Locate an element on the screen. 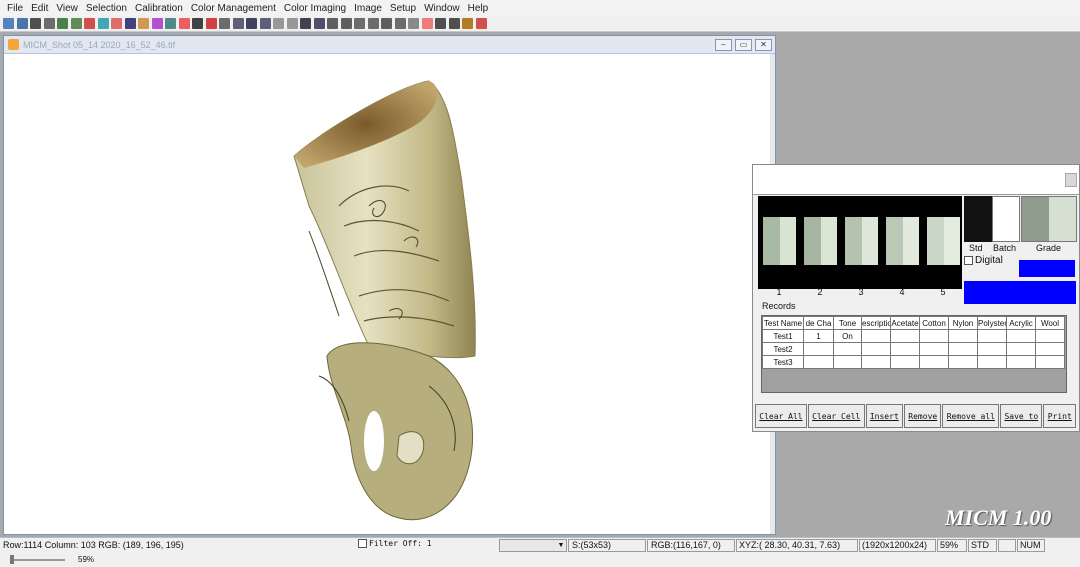  table-cell: 1 is located at coordinates (818, 336).